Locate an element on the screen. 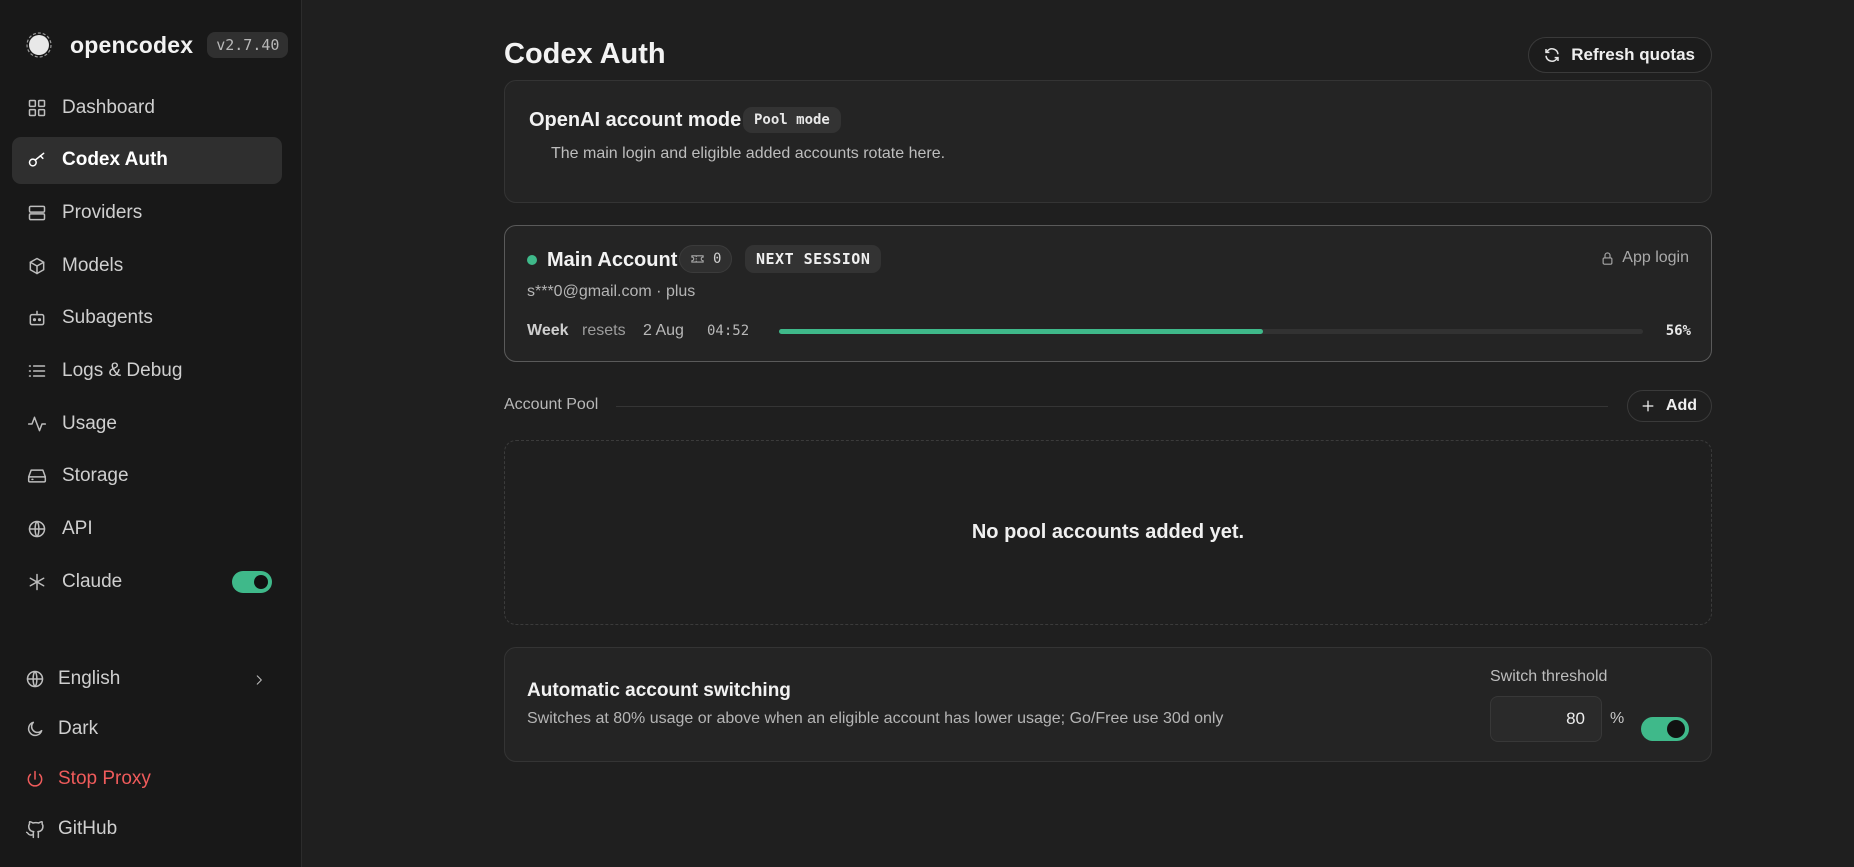 This screenshot has height=867, width=1854. dashboard-icon is located at coordinates (37, 108).